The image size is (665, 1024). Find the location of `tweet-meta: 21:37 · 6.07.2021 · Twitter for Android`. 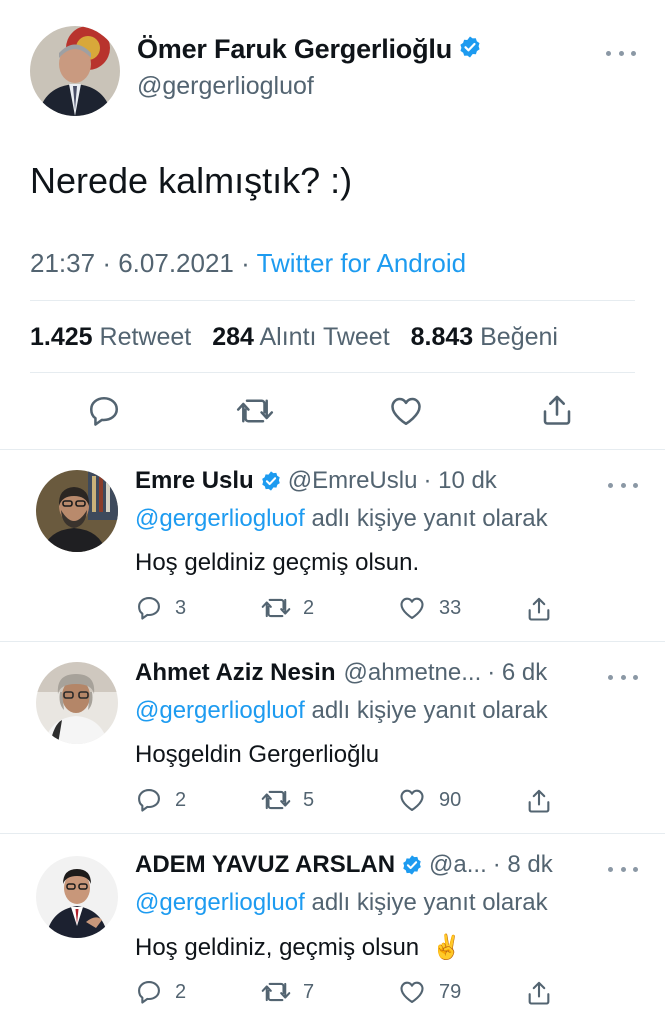

tweet-meta: 21:37 · 6.07.2021 · Twitter for Android is located at coordinates (248, 263).